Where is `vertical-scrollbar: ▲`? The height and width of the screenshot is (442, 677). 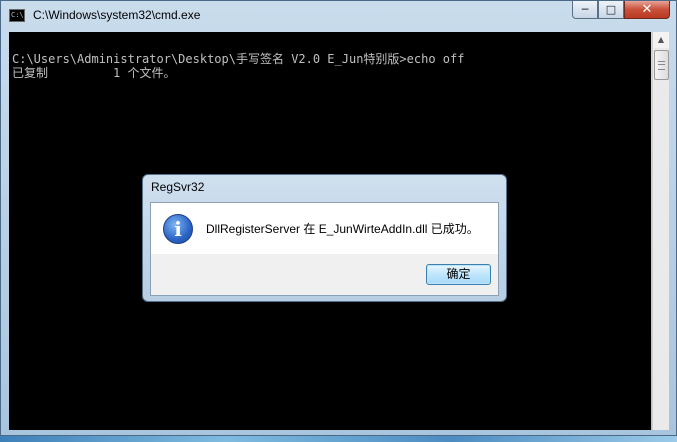 vertical-scrollbar: ▲ is located at coordinates (660, 231).